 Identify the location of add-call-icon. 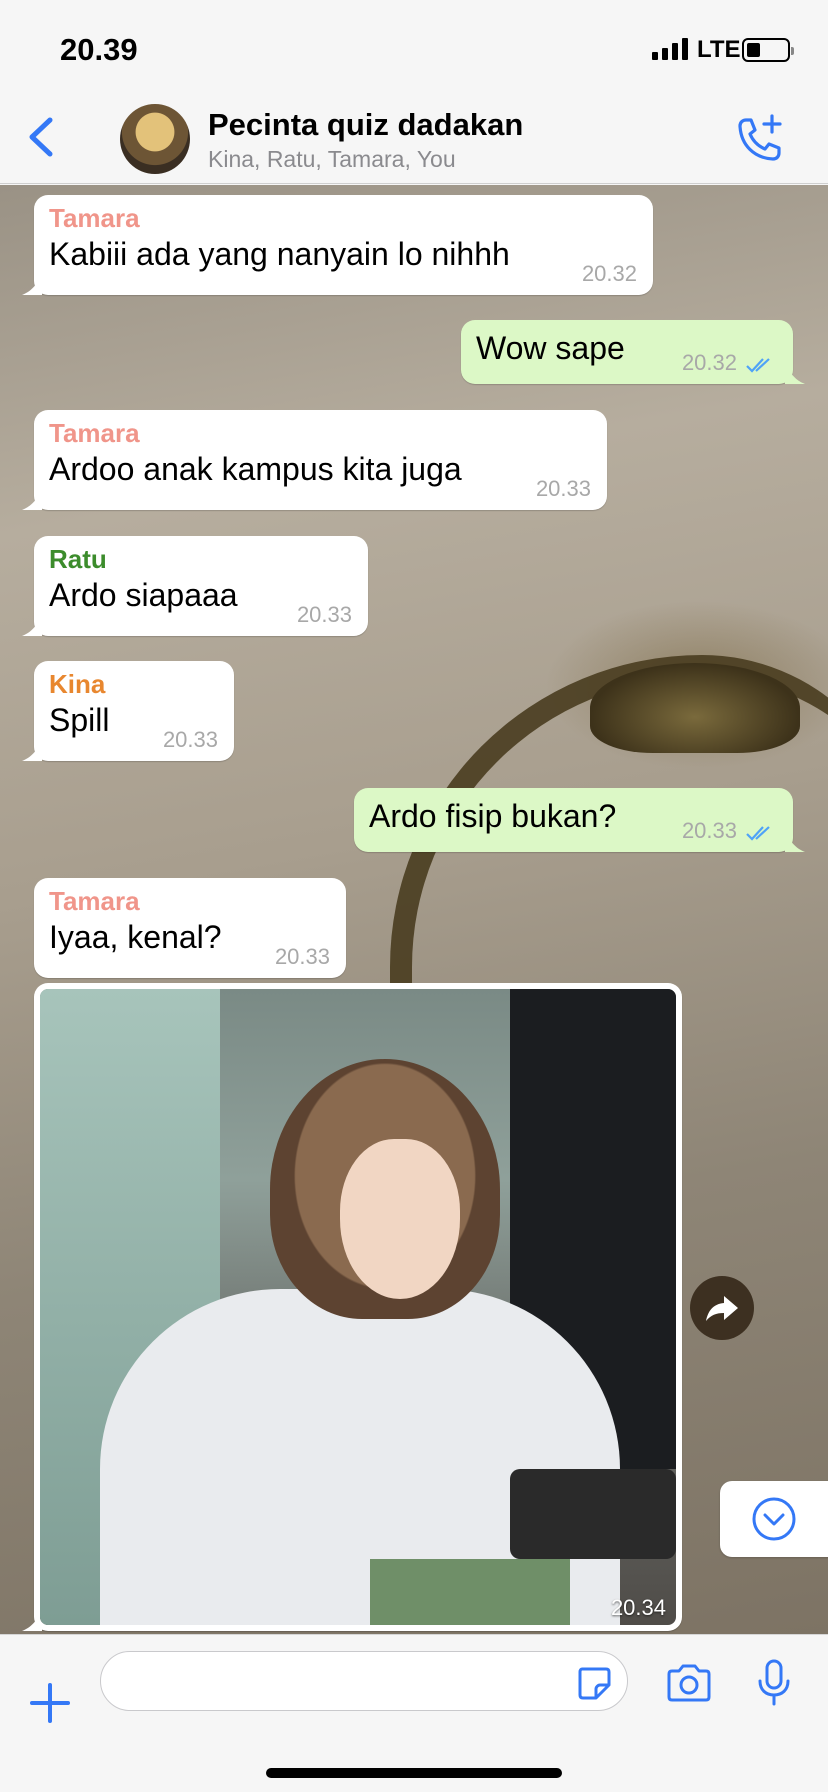
(758, 140).